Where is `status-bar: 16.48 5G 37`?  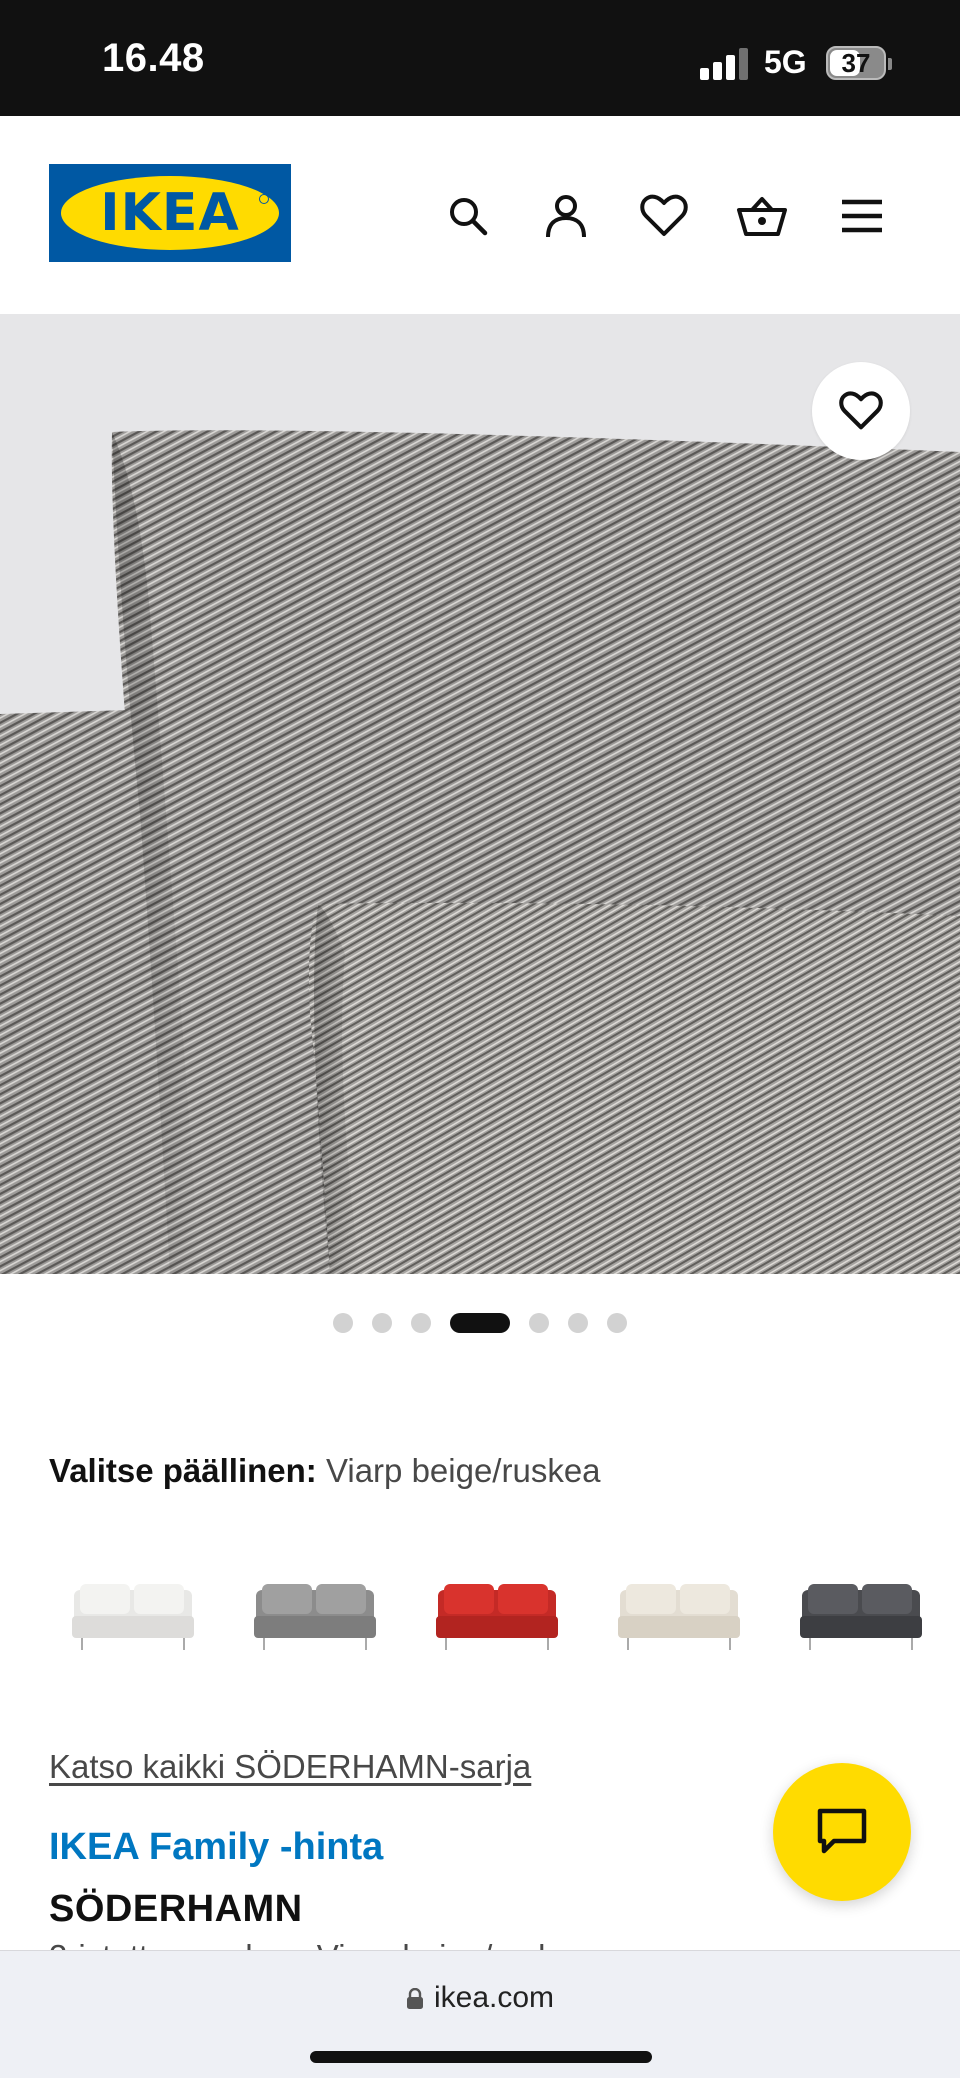
status-bar: 16.48 5G 37 is located at coordinates (480, 58).